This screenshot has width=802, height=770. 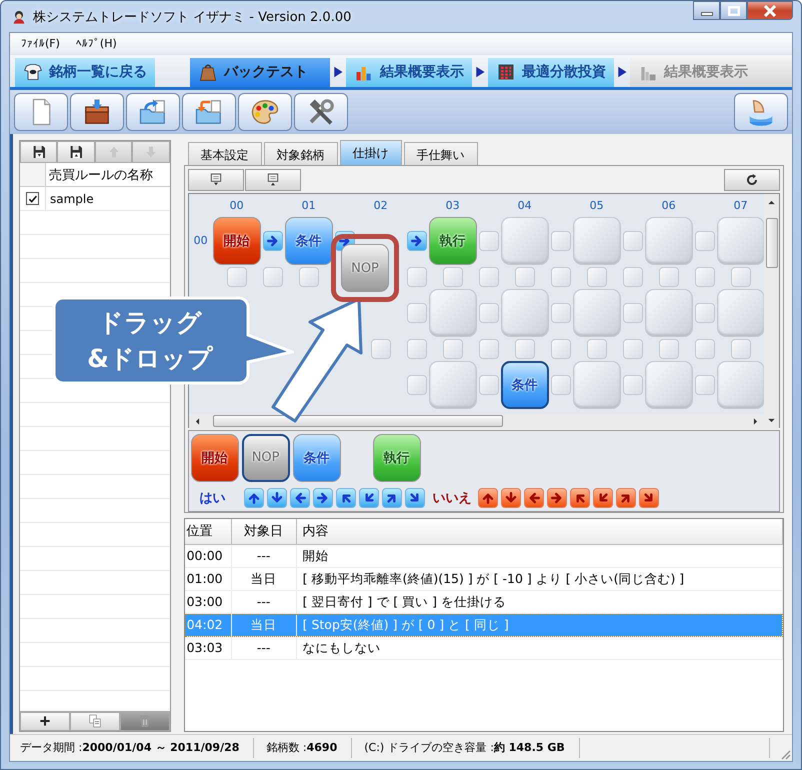 What do you see at coordinates (40, 43) in the screenshot?
I see `menu-item: ﾌｧｲﾙ(F)` at bounding box center [40, 43].